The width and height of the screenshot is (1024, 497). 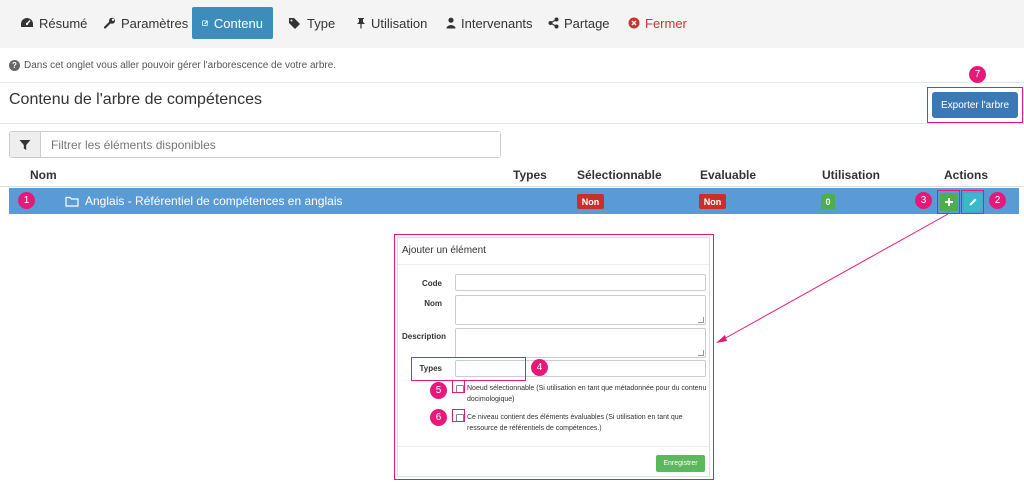 I want to click on tab-label: Fermer, so click(x=666, y=23).